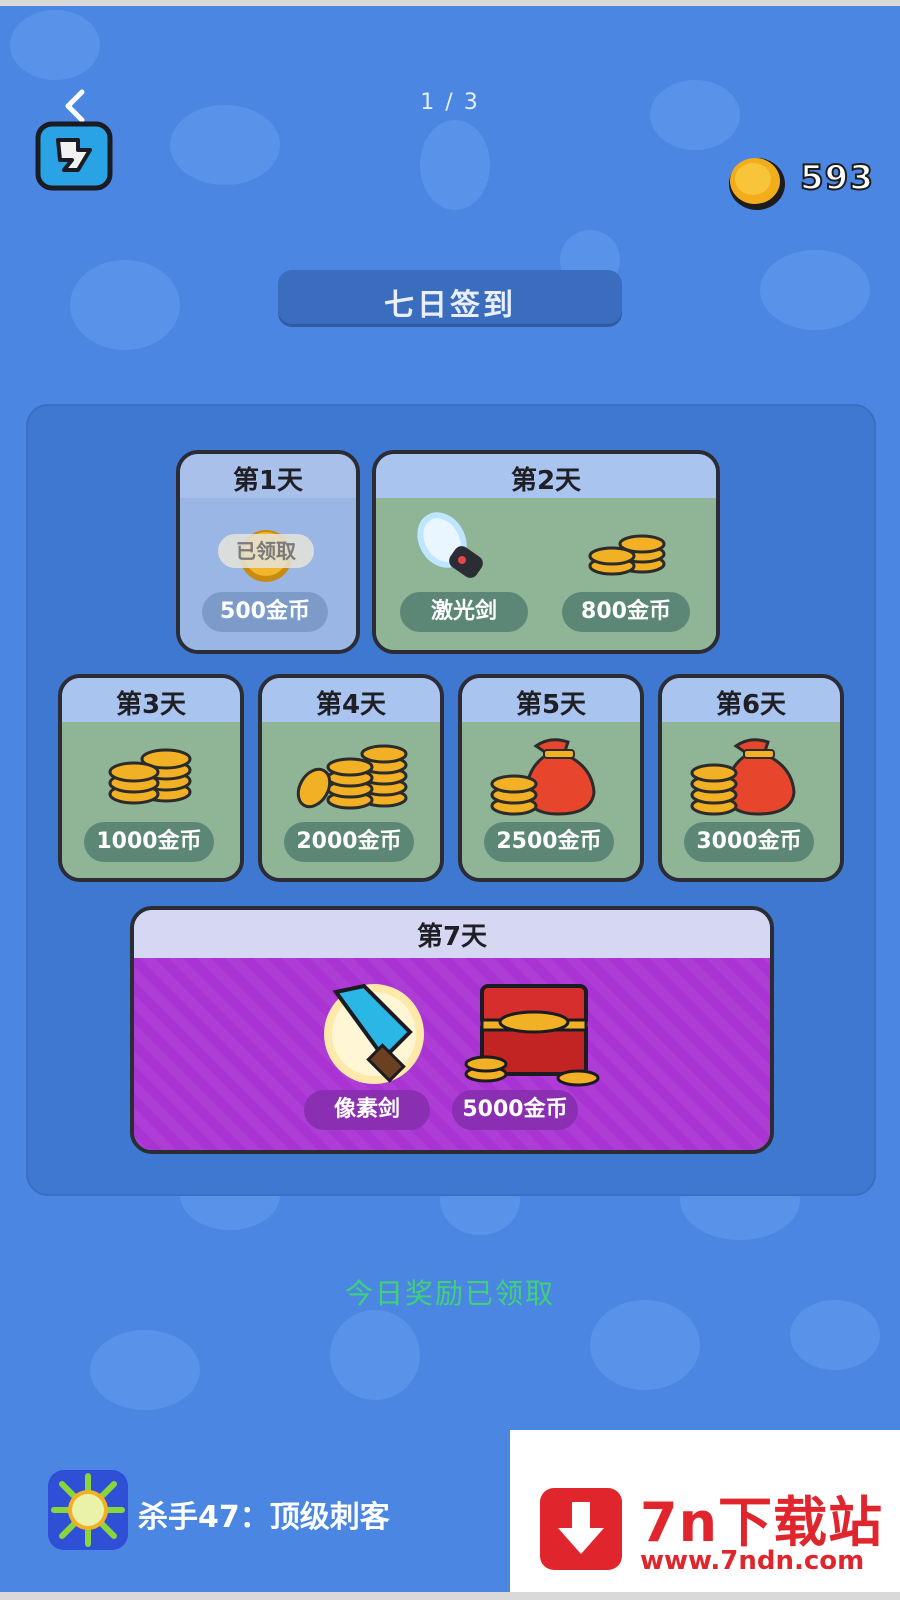 The height and width of the screenshot is (1600, 900). Describe the element at coordinates (265, 612) in the screenshot. I see `reward-label: 500金币` at that location.